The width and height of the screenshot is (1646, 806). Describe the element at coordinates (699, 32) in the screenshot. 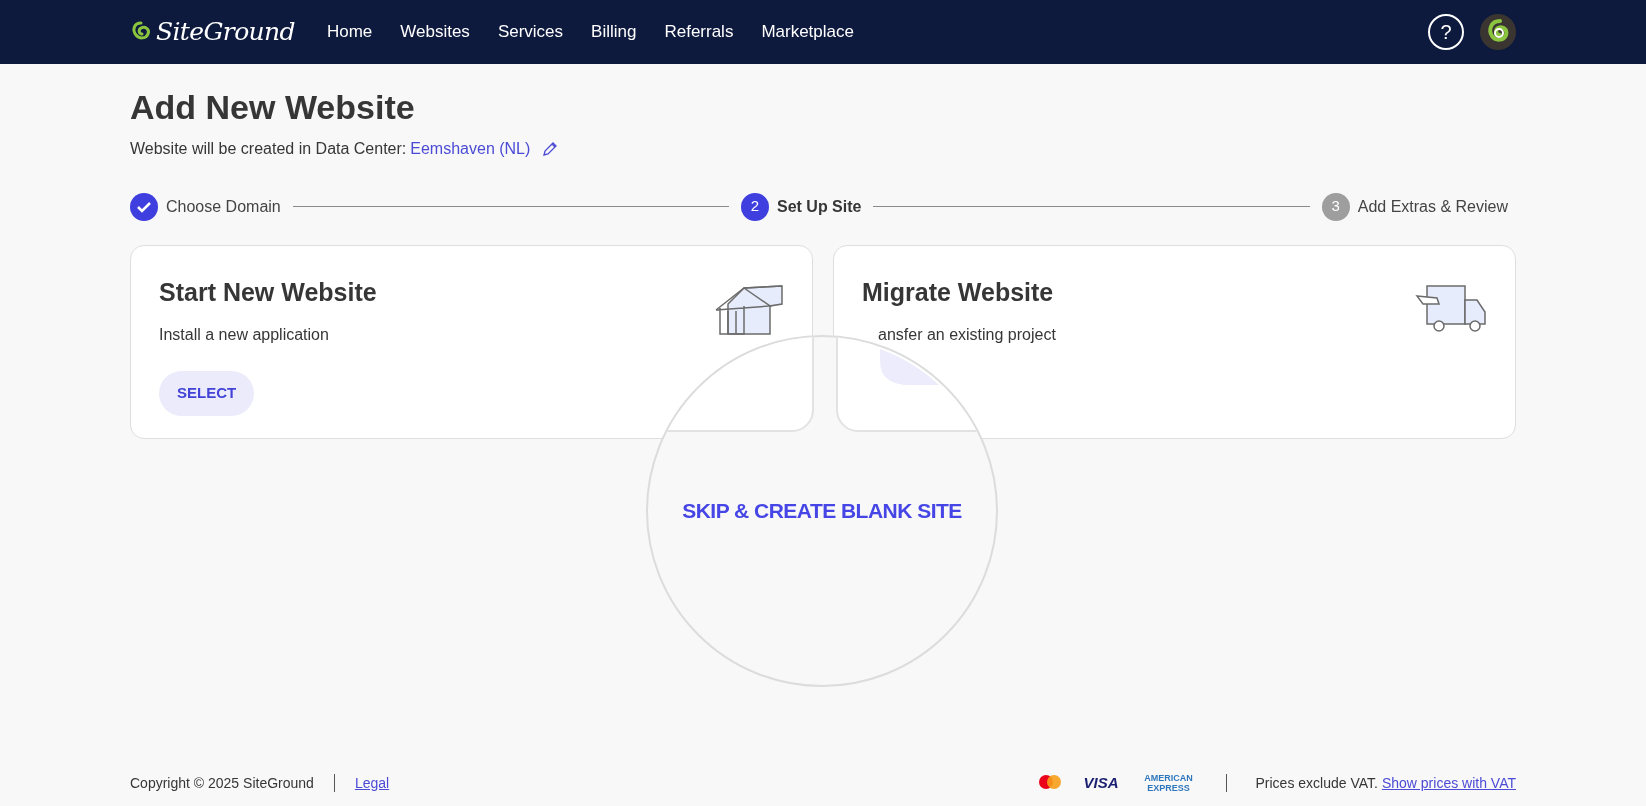

I see `nav-link: Referrals` at that location.